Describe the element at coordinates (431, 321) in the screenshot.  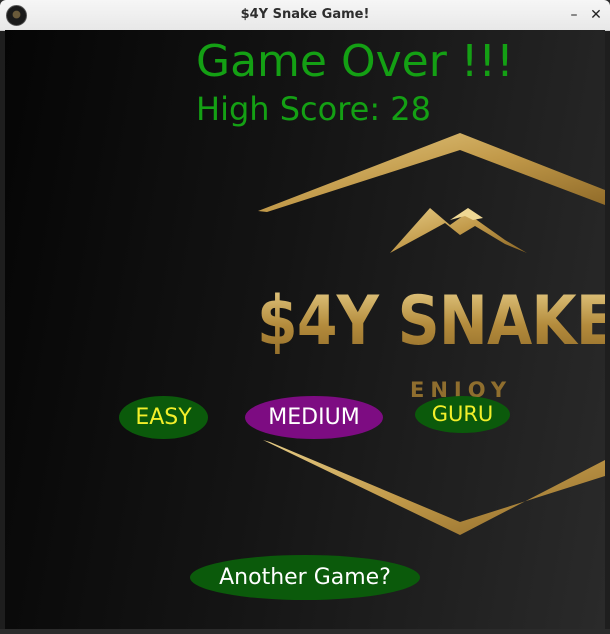
I see `logo-brand-text: $4Y SNAKE GAME` at that location.